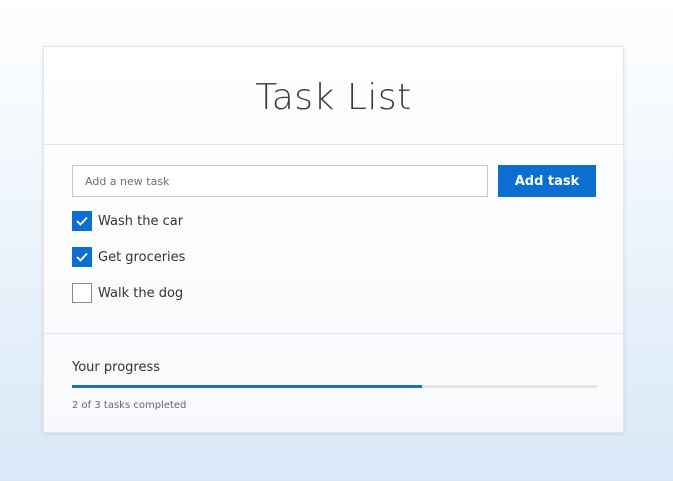 The width and height of the screenshot is (673, 481). I want to click on task-item: Get groceries, so click(128, 257).